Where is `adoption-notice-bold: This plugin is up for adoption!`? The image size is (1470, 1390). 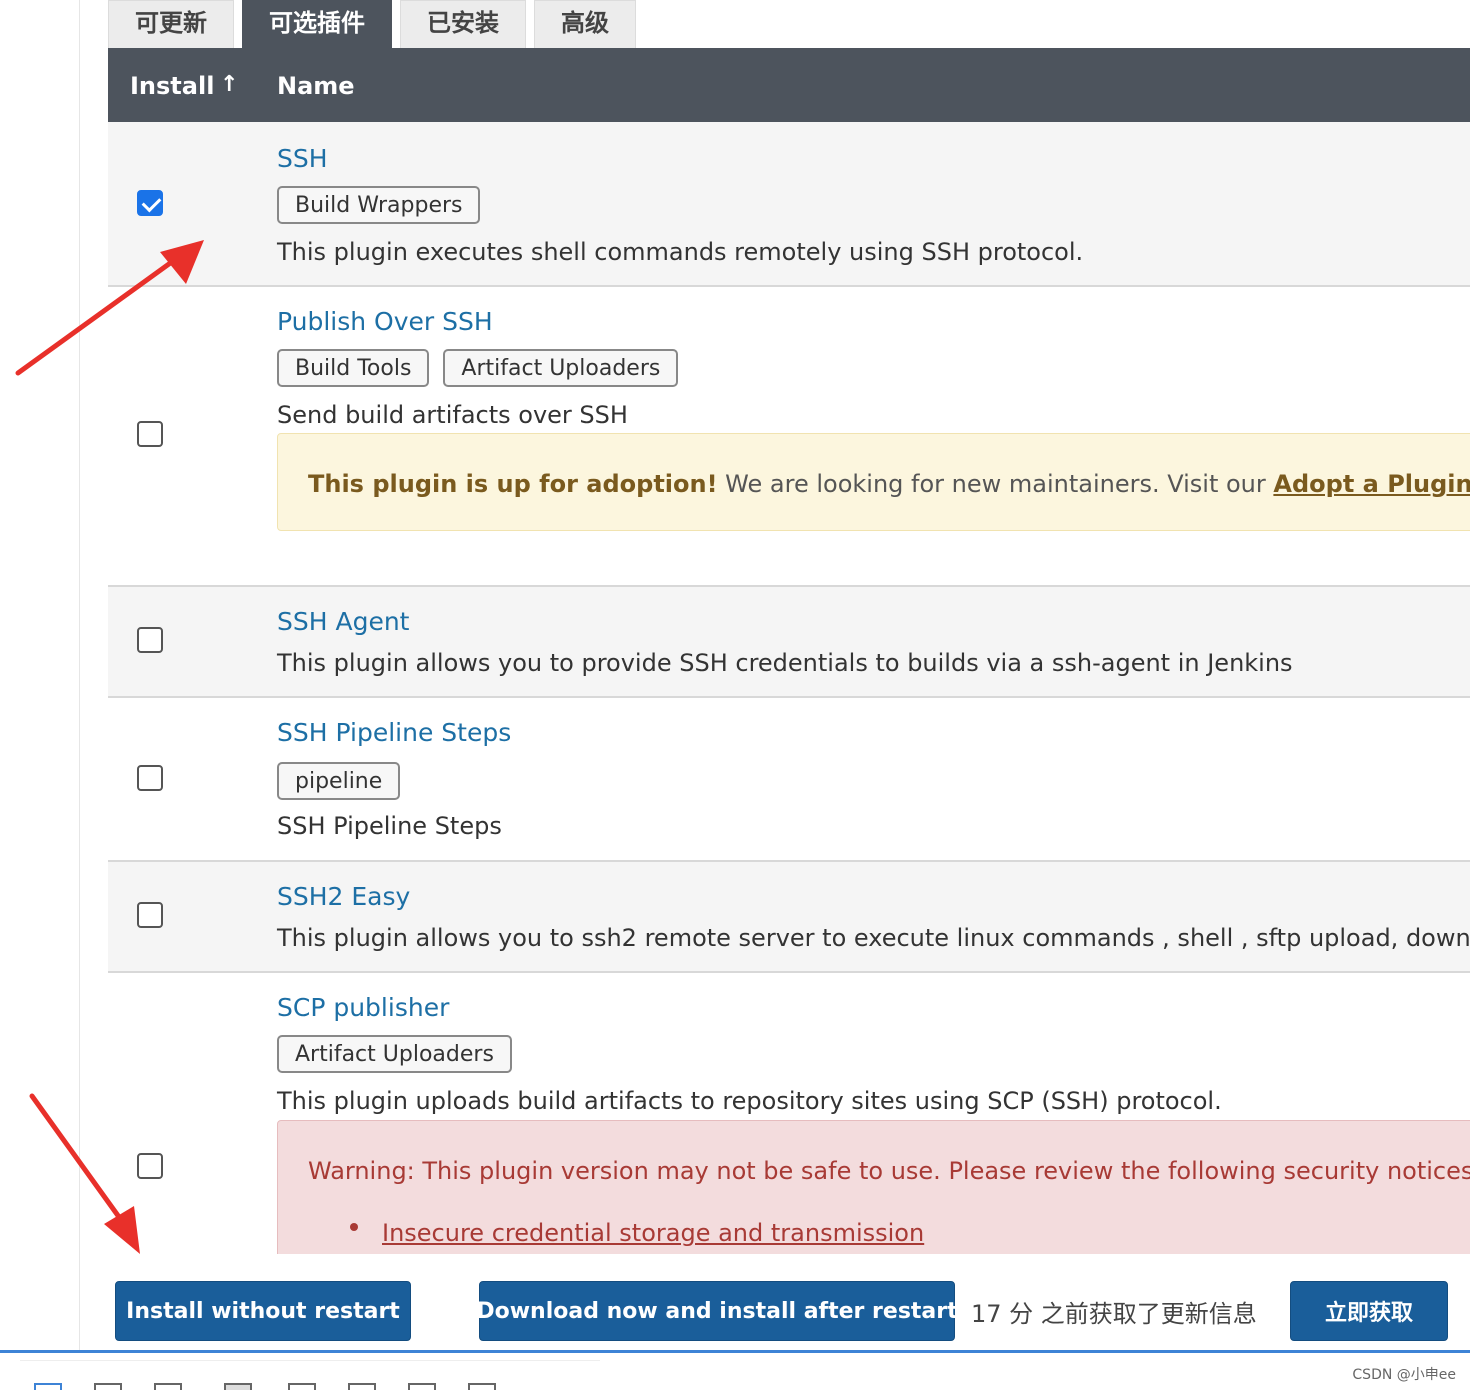 adoption-notice-bold: This plugin is up for adoption! is located at coordinates (513, 484).